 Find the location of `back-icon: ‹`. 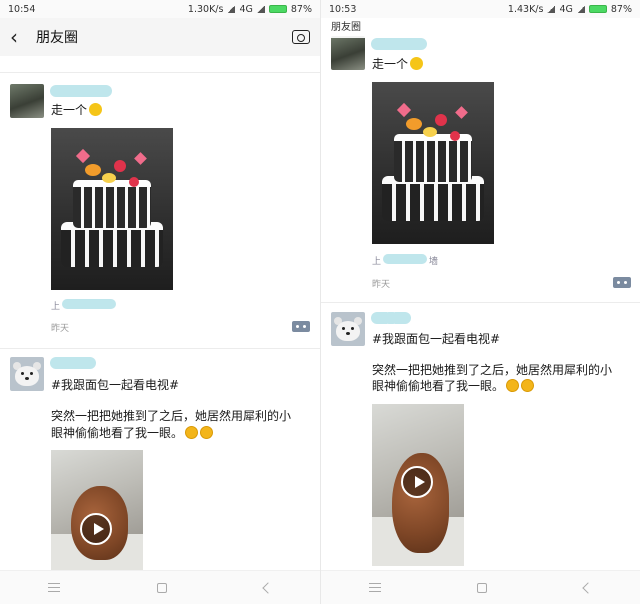

back-icon: ‹ is located at coordinates (21, 37).